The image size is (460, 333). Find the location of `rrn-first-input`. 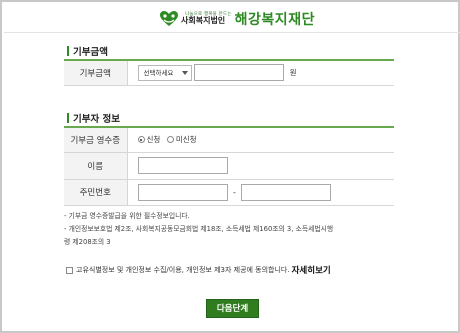

rrn-first-input is located at coordinates (182, 192).